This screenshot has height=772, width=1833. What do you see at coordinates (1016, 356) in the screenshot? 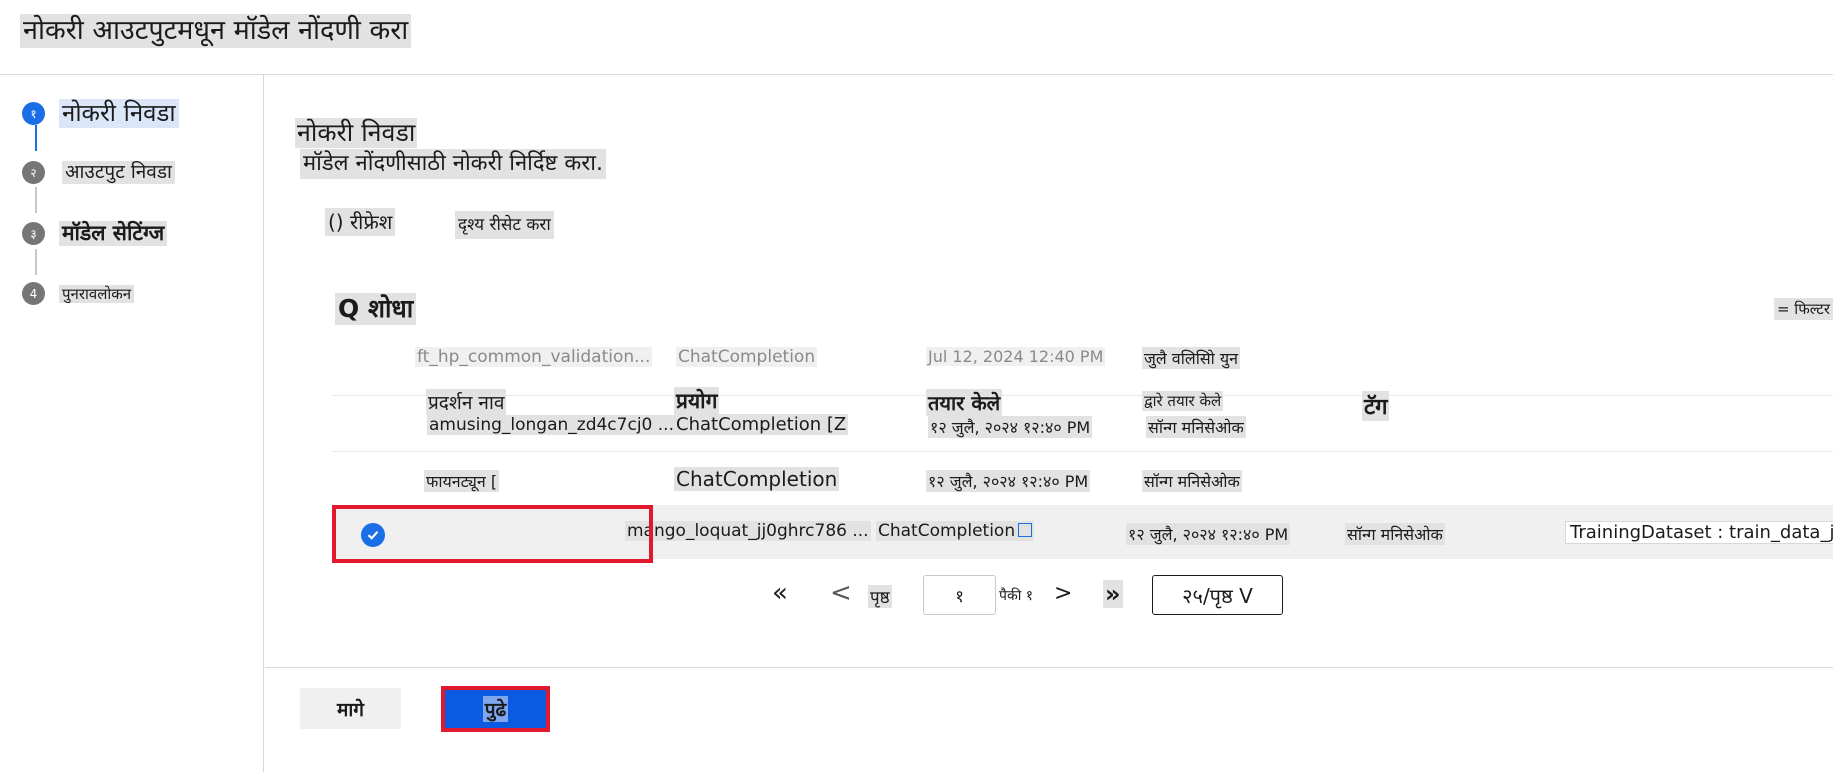
I see `cell-created: Jul 12, 2024 12:40 PM` at bounding box center [1016, 356].